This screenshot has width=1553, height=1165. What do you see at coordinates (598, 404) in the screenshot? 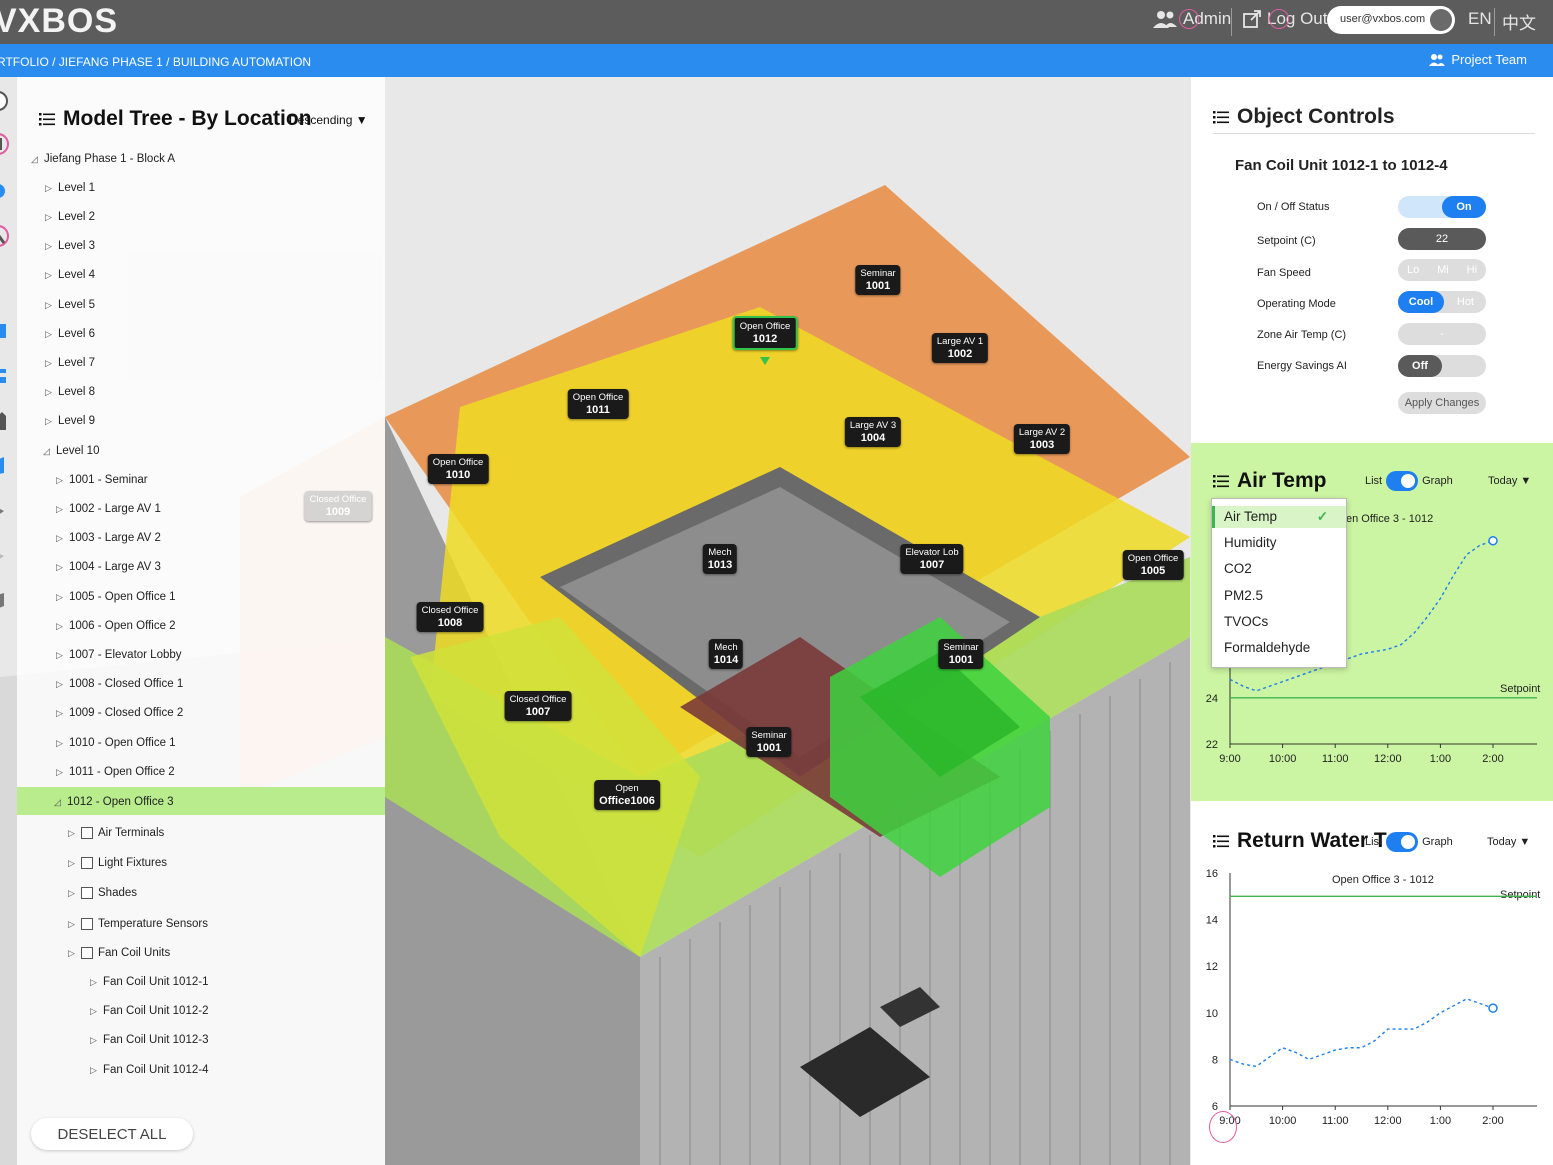
I see `room-label: Open Office 1011` at bounding box center [598, 404].